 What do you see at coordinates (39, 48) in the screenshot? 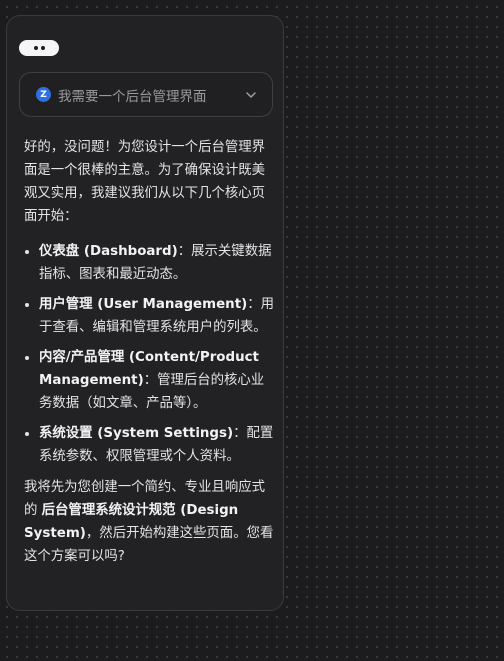
I see `typing-indicator` at bounding box center [39, 48].